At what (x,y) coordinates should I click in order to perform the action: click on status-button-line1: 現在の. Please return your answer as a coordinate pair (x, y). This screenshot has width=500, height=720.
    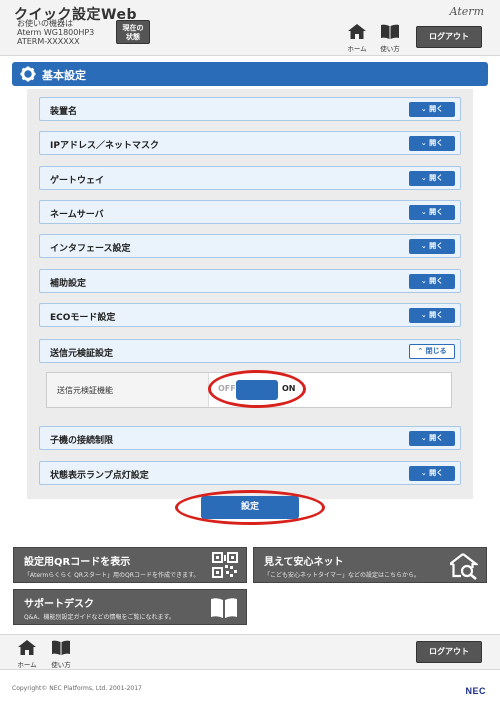
    Looking at the image, I should click on (133, 28).